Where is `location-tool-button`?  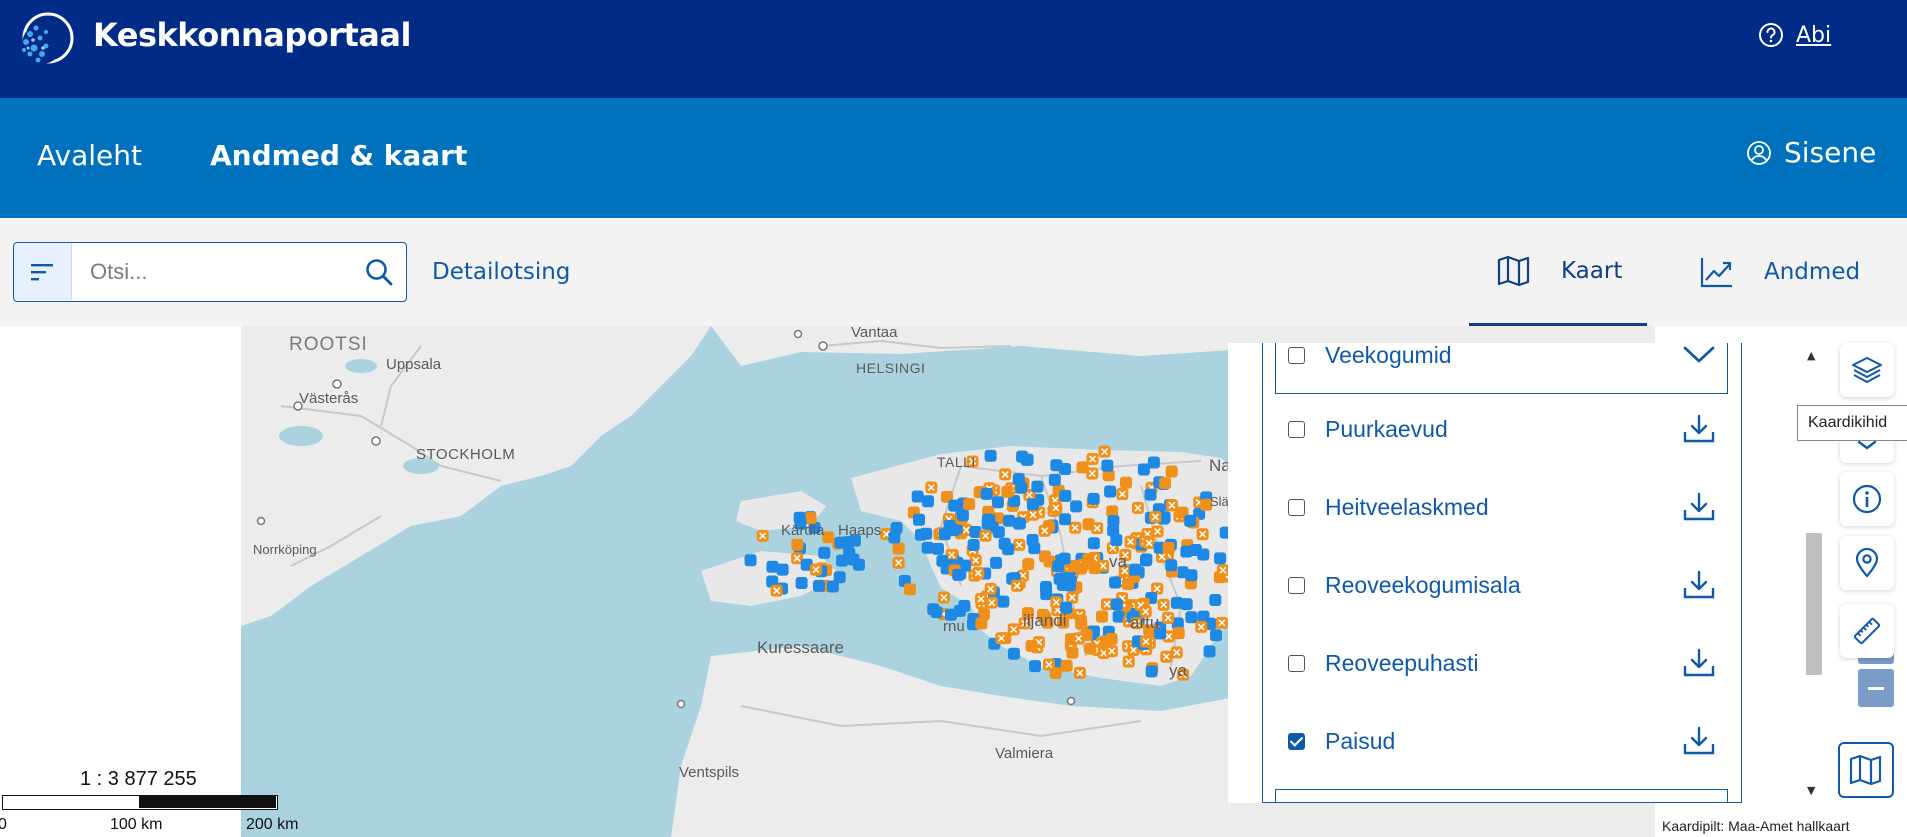 location-tool-button is located at coordinates (1867, 563).